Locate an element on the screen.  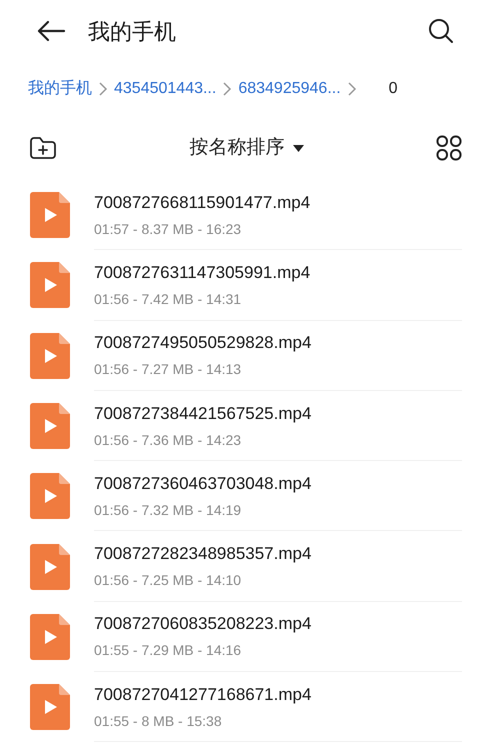
breadcrumb-item: 我的手机 is located at coordinates (60, 89).